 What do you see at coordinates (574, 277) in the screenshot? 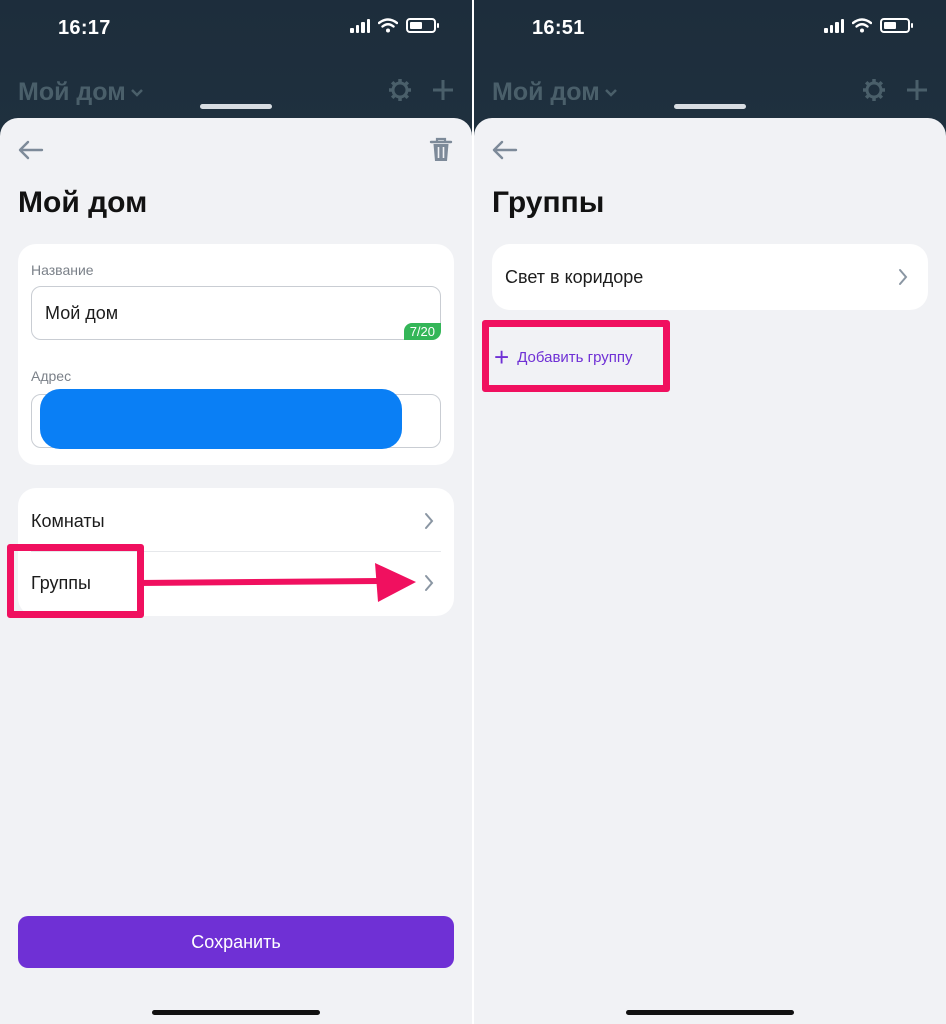
I see `group-item-label: Свет в коридоре` at bounding box center [574, 277].